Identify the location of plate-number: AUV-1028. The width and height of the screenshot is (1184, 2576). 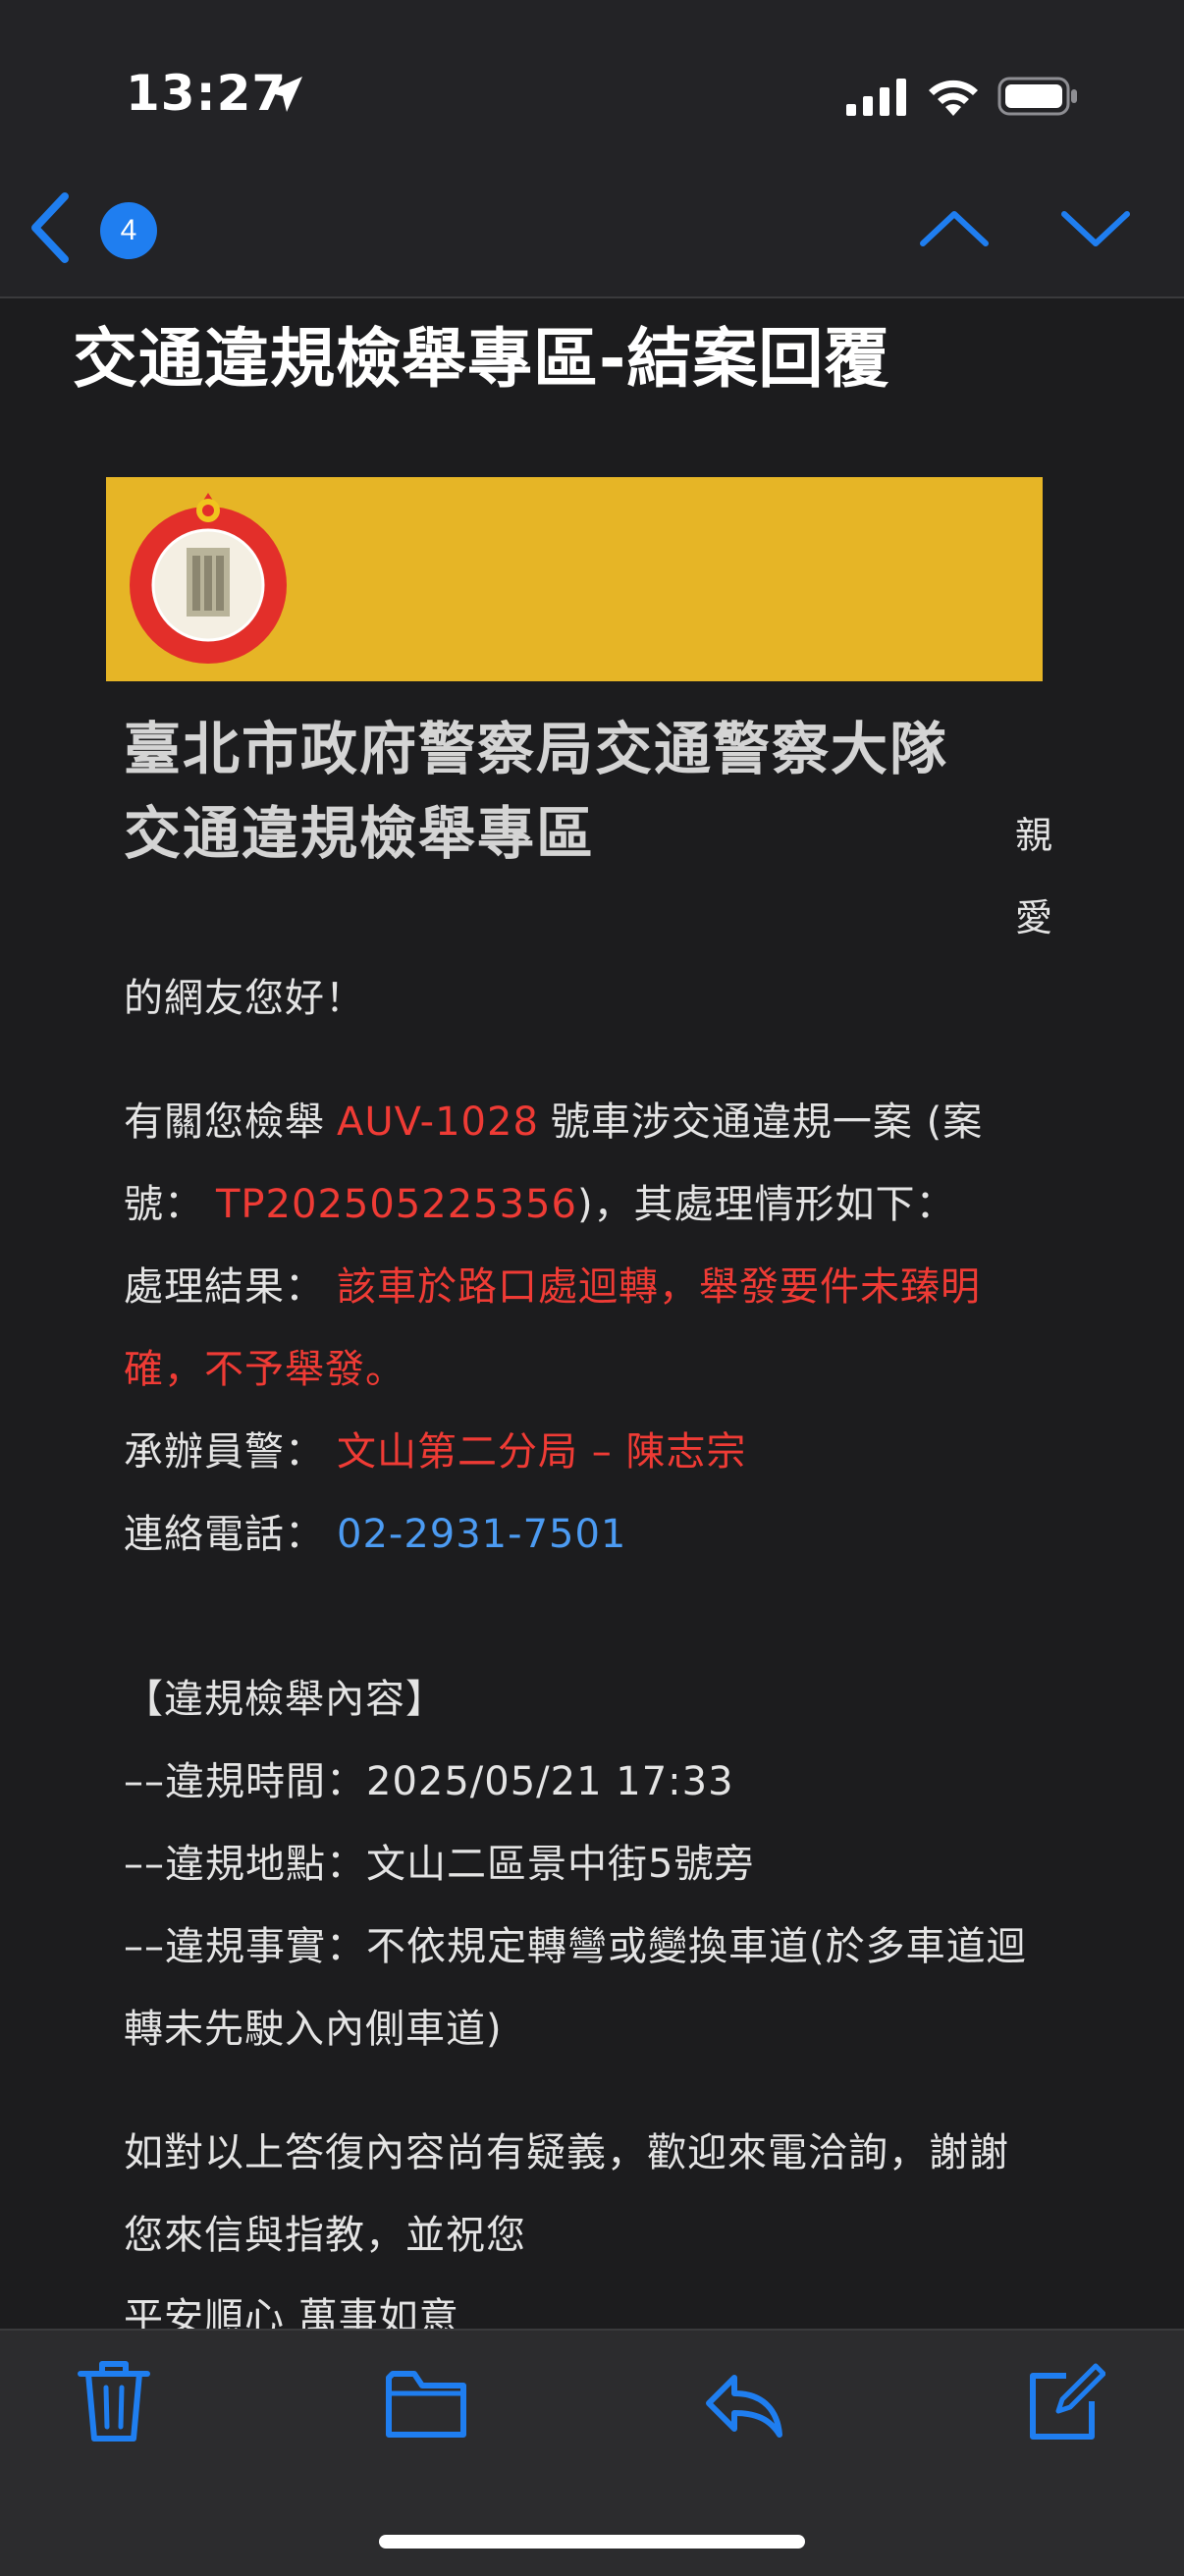
(438, 1122).